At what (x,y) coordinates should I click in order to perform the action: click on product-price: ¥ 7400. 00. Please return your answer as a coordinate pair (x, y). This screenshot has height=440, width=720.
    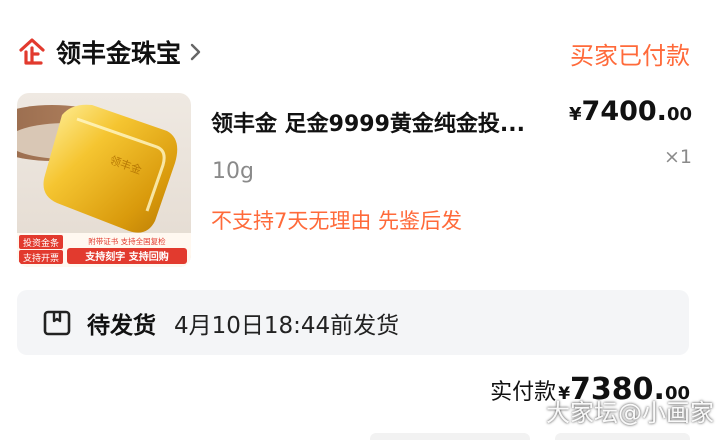
    Looking at the image, I should click on (630, 111).